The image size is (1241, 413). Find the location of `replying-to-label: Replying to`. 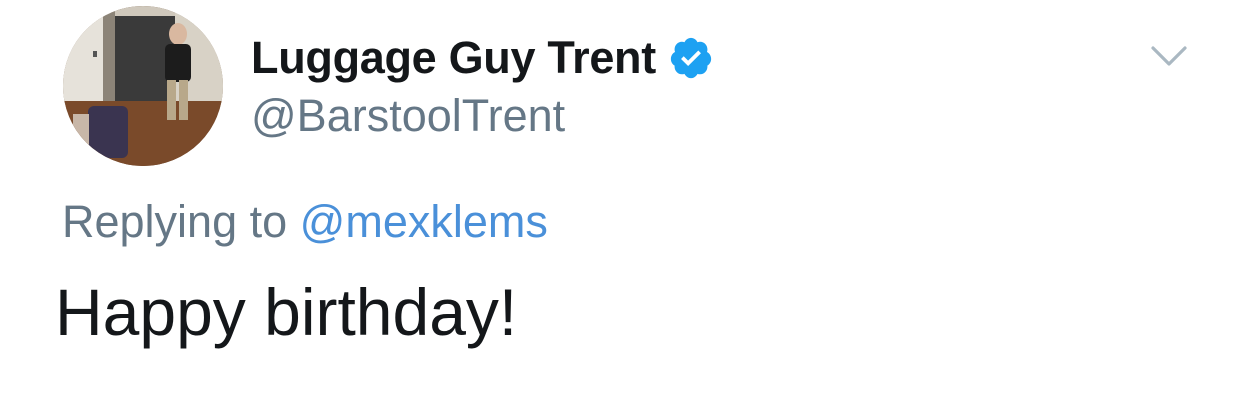

replying-to-label: Replying to is located at coordinates (175, 221).